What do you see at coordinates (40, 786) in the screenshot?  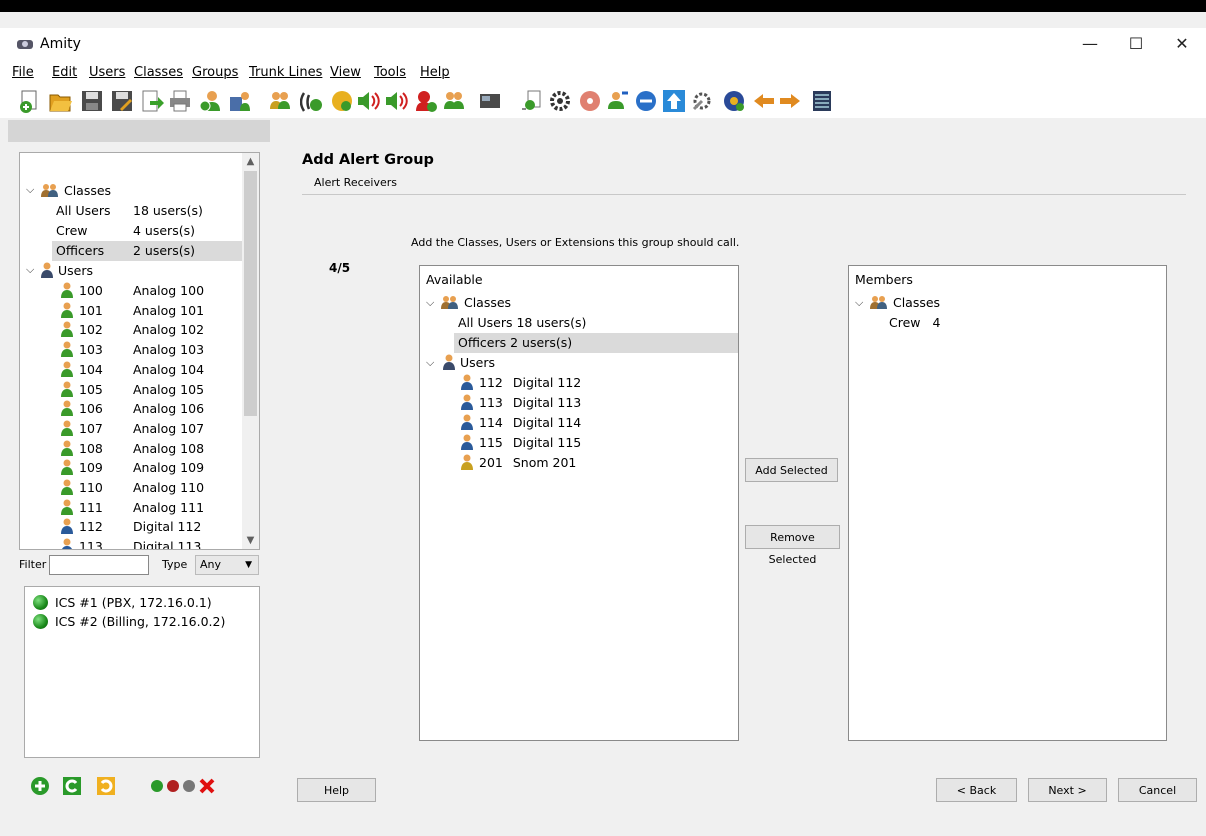 I see `add-server-icon` at bounding box center [40, 786].